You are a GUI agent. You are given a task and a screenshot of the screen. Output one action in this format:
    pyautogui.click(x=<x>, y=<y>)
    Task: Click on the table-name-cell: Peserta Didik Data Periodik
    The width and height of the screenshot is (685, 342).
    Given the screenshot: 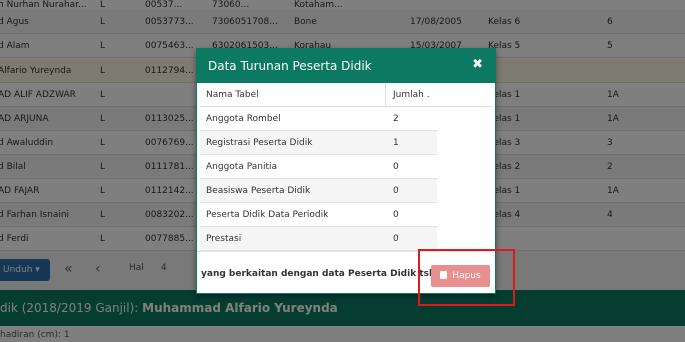 What is the action you would take?
    pyautogui.click(x=267, y=215)
    